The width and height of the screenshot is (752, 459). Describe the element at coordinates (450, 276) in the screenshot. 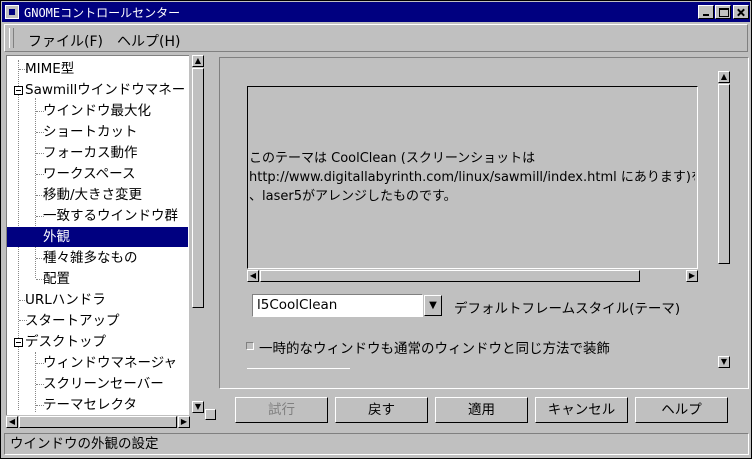

I see `description-hscroll-thumb` at that location.